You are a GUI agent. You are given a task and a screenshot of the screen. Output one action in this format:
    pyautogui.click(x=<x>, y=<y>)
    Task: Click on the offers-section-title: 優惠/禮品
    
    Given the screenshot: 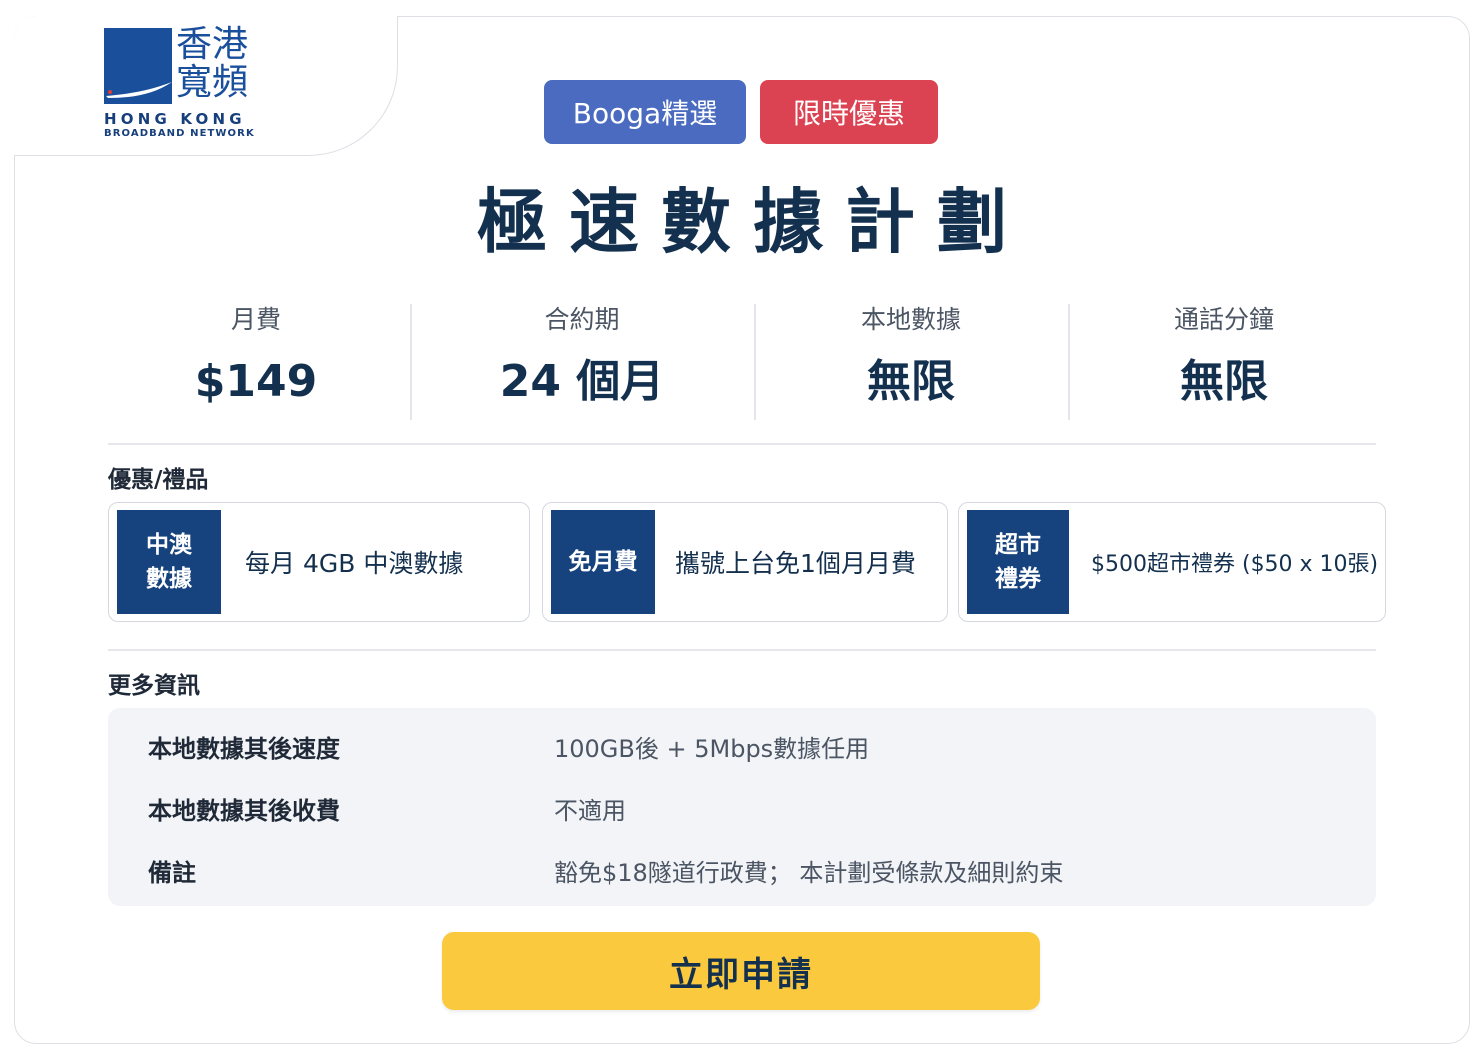 What is the action you would take?
    pyautogui.click(x=158, y=480)
    